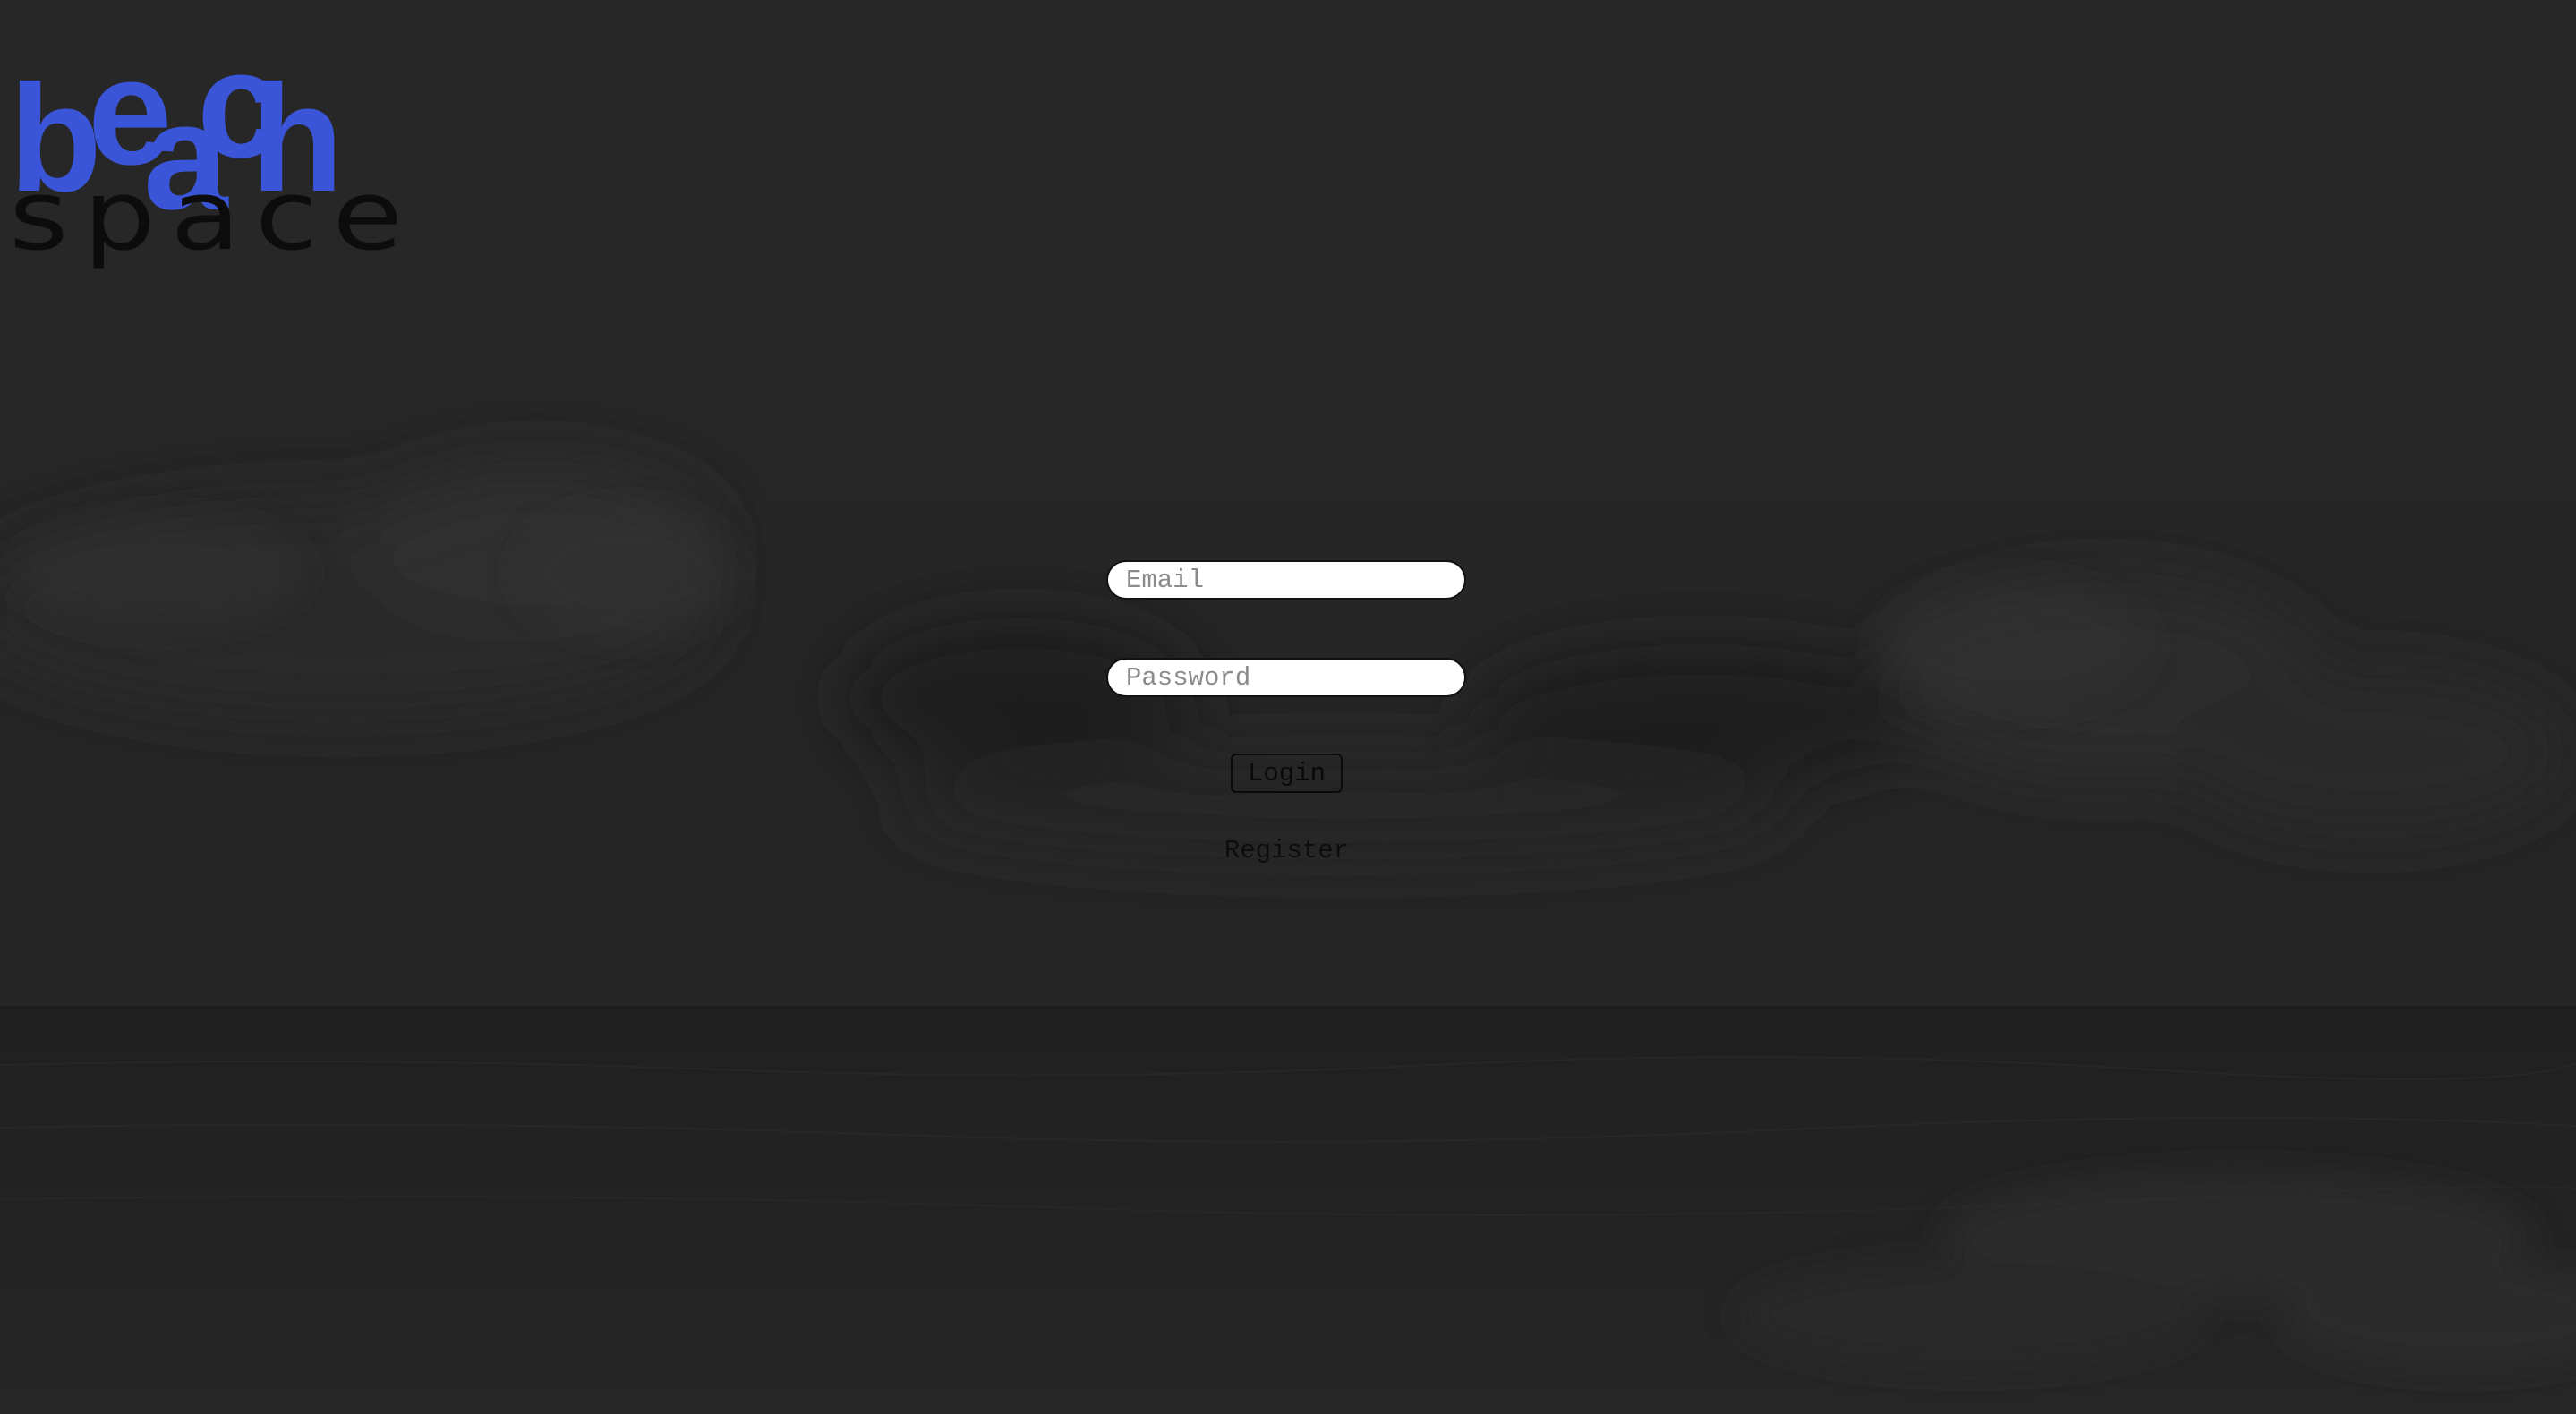  What do you see at coordinates (1286, 677) in the screenshot?
I see `password-field` at bounding box center [1286, 677].